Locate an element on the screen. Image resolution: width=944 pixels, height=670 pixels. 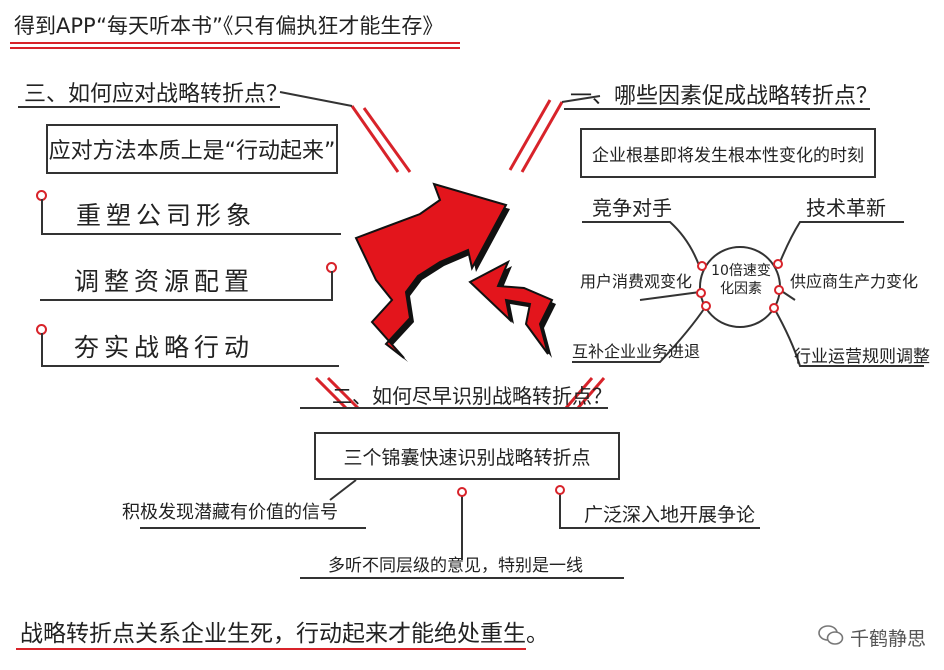
section2-box-text: 三个锦囊快速识别战略转折点 is located at coordinates (467, 457).